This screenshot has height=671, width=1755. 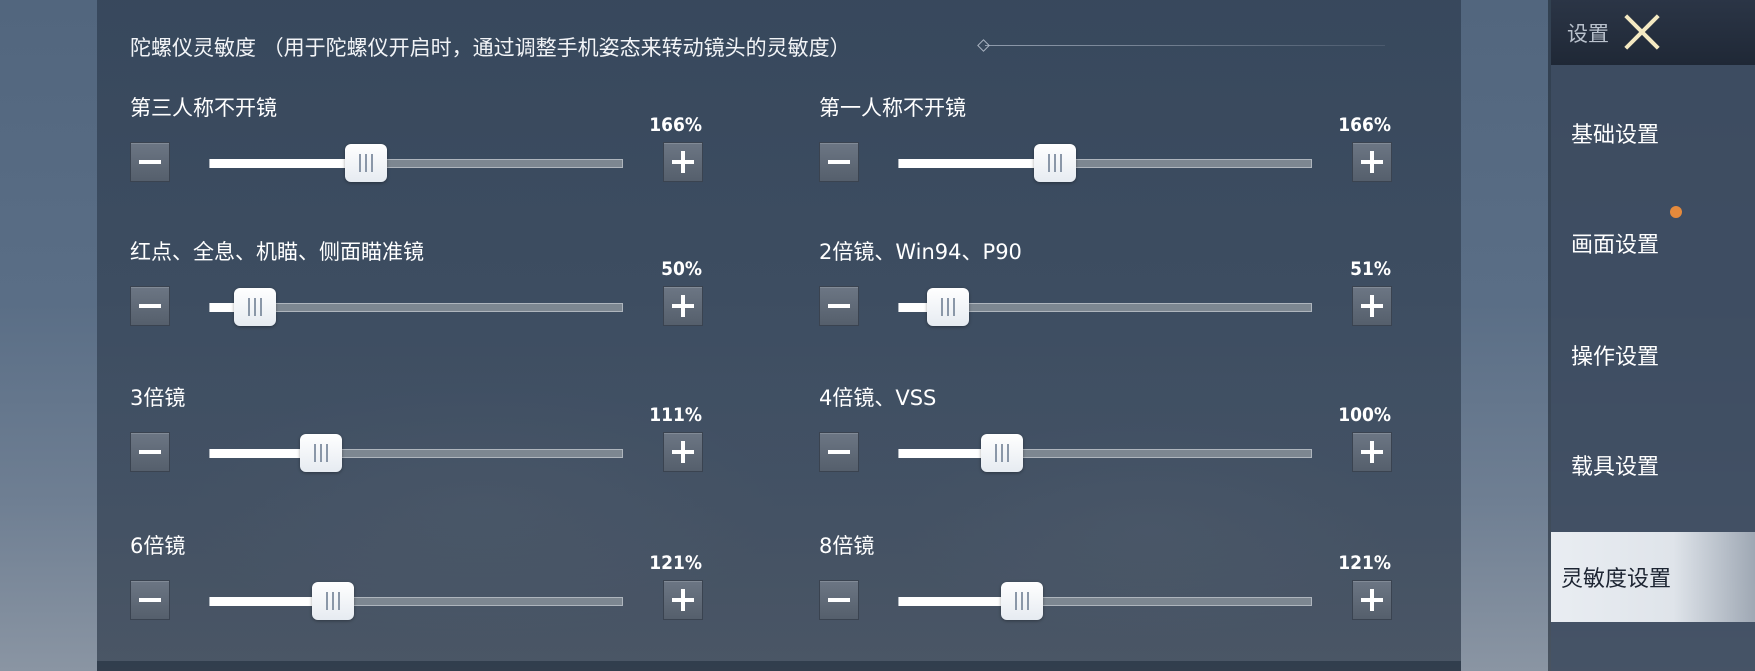 What do you see at coordinates (1185, 45) in the screenshot?
I see `title-divider` at bounding box center [1185, 45].